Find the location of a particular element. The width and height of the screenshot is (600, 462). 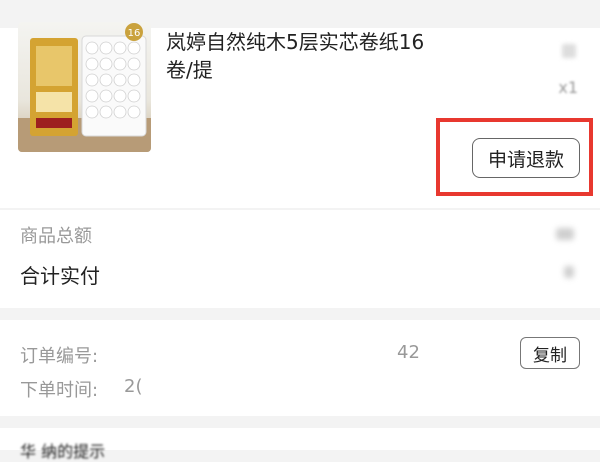

svg-text: 16 is located at coordinates (134, 33).